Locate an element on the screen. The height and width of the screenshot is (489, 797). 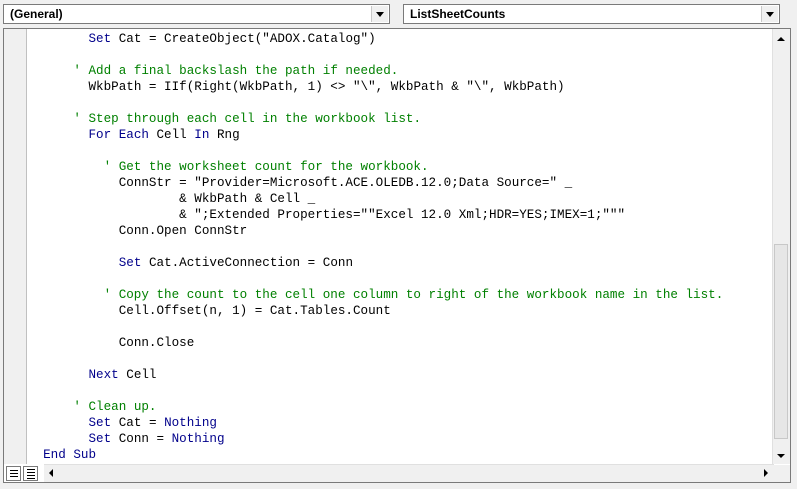
full-module-view-button is located at coordinates (30, 473).